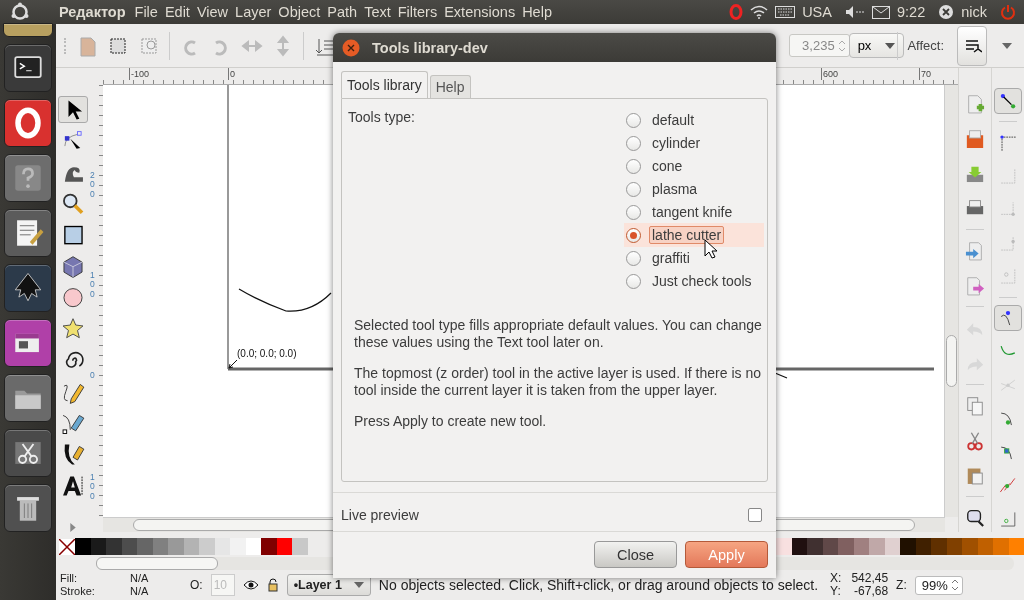 The height and width of the screenshot is (600, 1024). Describe the element at coordinates (146, 12) in the screenshot. I see `menu-item: File` at that location.